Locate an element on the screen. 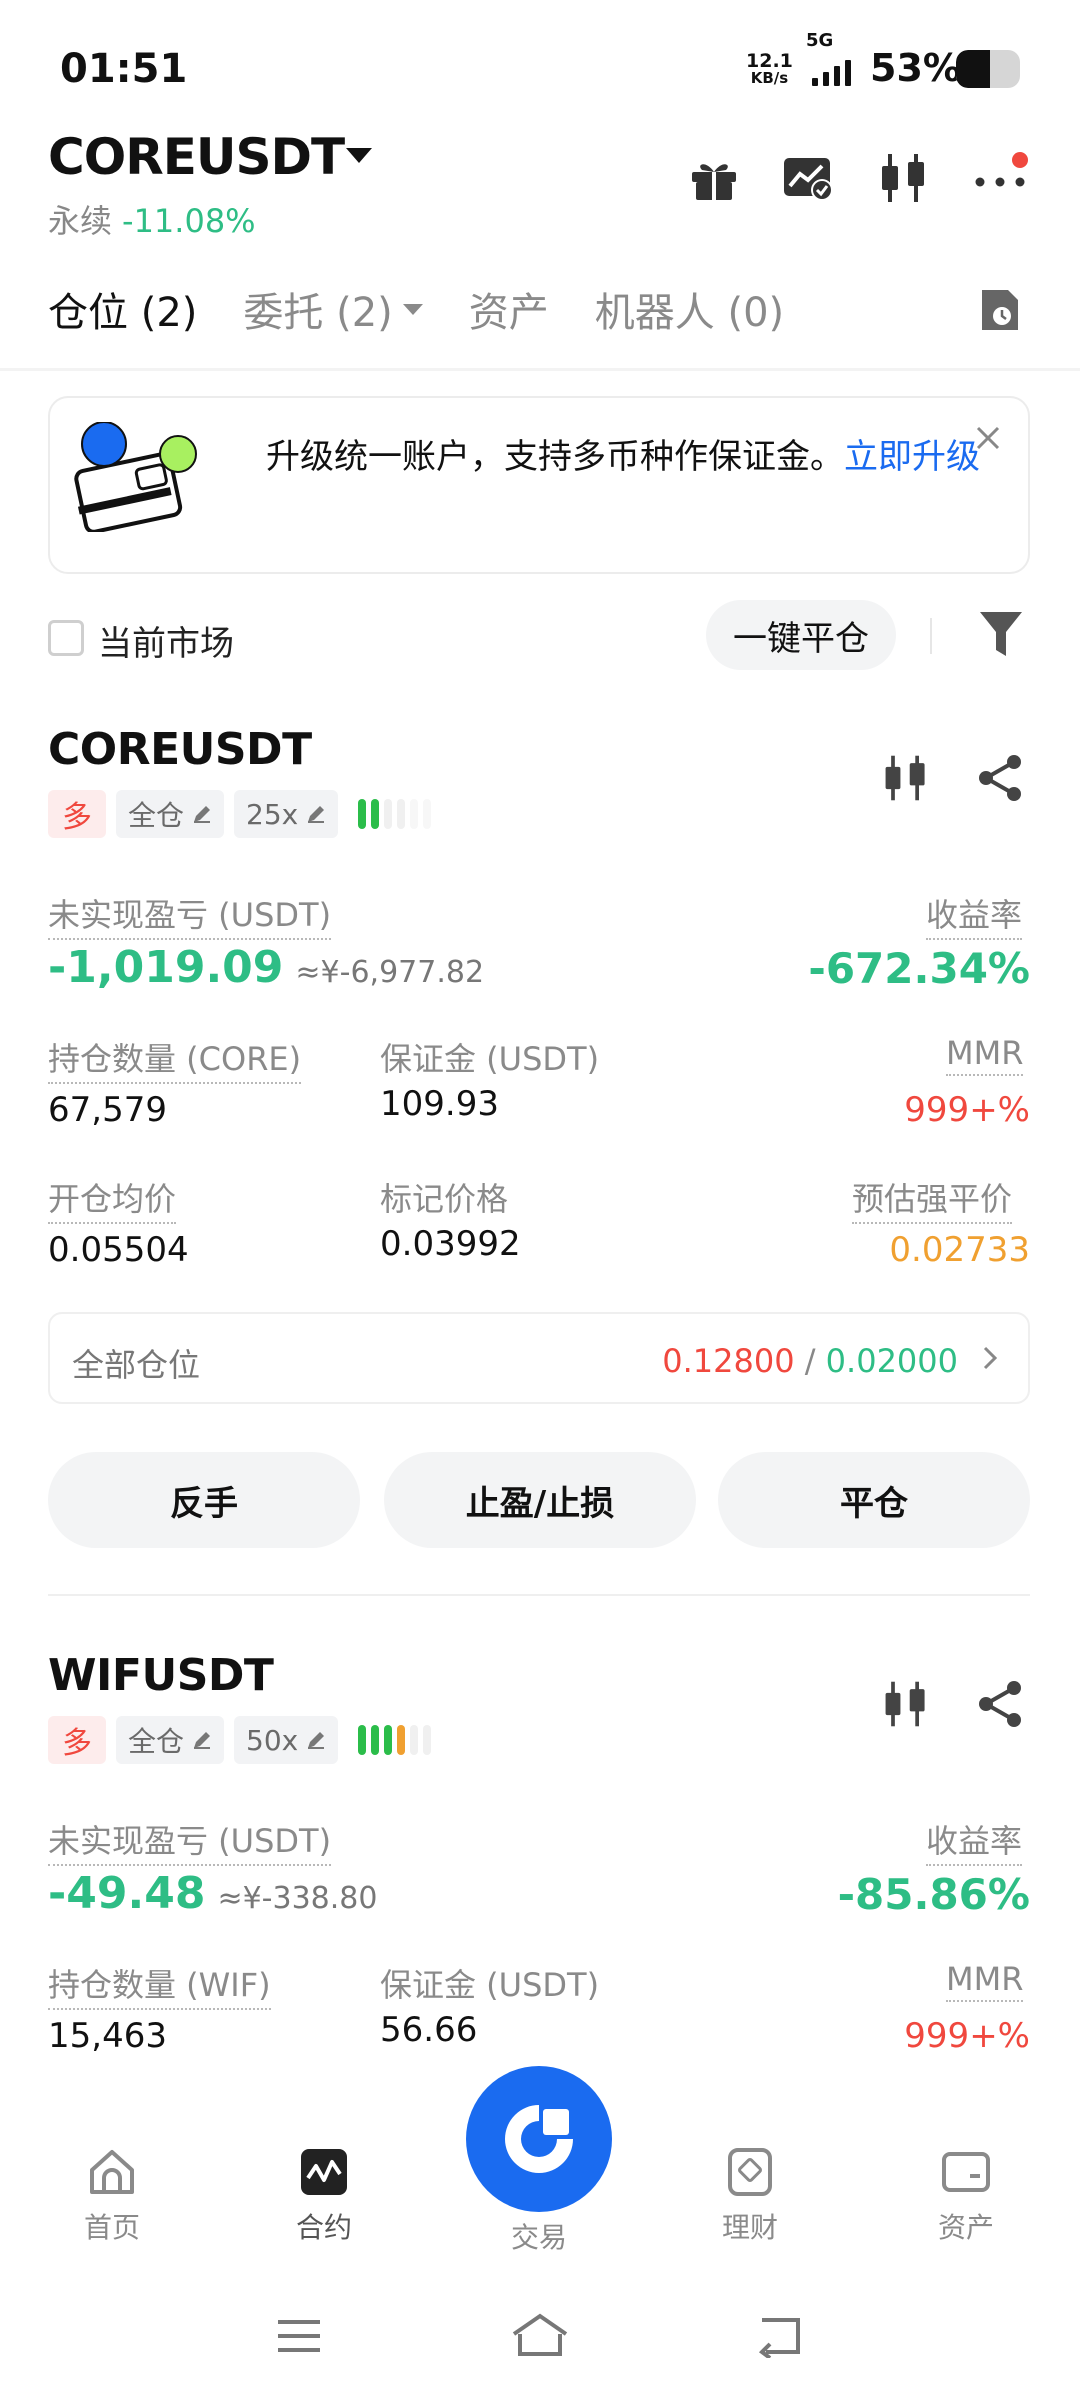 The width and height of the screenshot is (1080, 2400). tpsl-button: 止盈/止损 is located at coordinates (540, 1500).